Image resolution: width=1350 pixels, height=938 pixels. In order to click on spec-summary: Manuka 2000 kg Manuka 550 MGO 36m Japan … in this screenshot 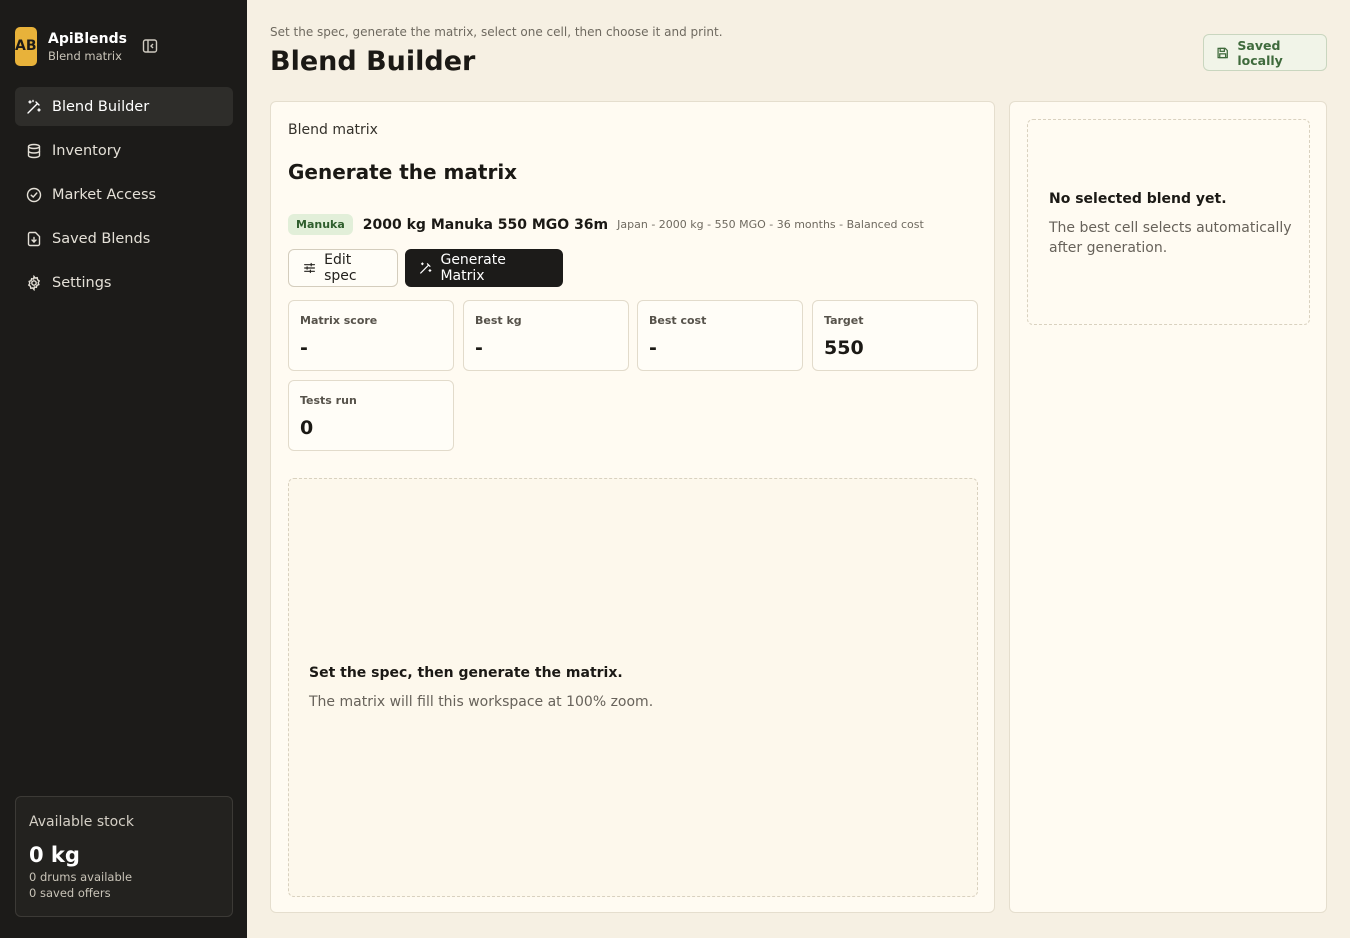, I will do `click(606, 224)`.